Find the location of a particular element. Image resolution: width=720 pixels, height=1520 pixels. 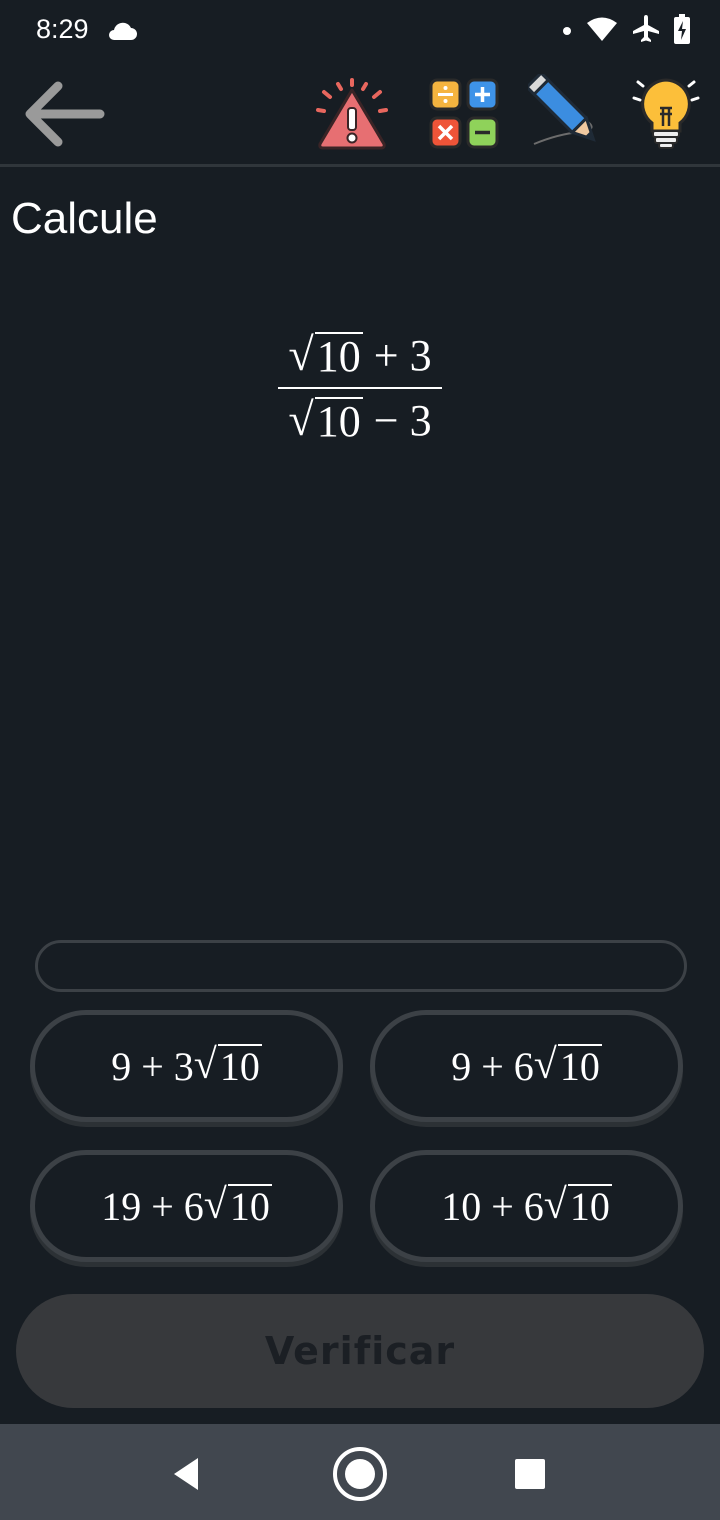

back-arrow-icon is located at coordinates (65, 114).